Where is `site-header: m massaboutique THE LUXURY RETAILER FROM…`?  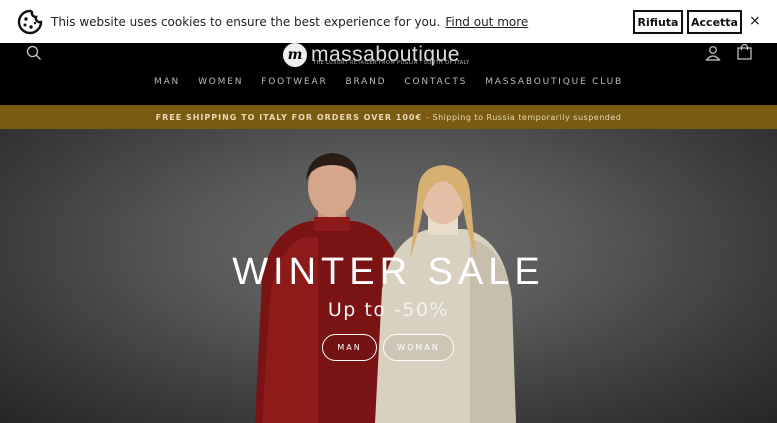 site-header: m massaboutique THE LUXURY RETAILER FROM… is located at coordinates (388, 74).